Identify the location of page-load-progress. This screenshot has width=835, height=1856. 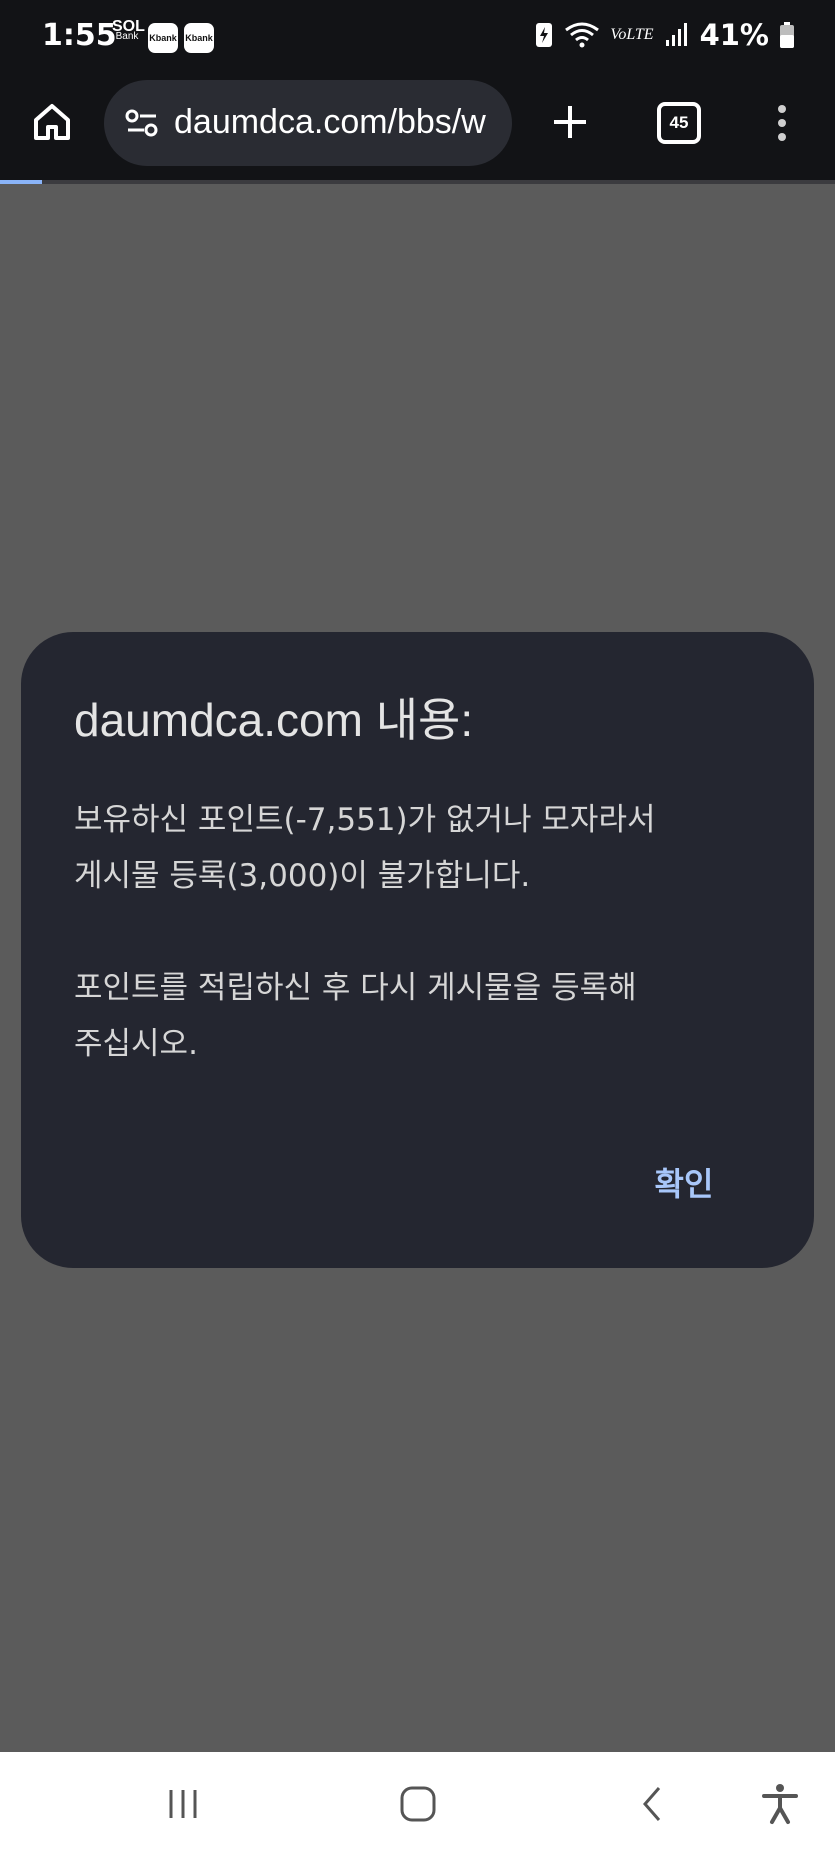
(417, 182).